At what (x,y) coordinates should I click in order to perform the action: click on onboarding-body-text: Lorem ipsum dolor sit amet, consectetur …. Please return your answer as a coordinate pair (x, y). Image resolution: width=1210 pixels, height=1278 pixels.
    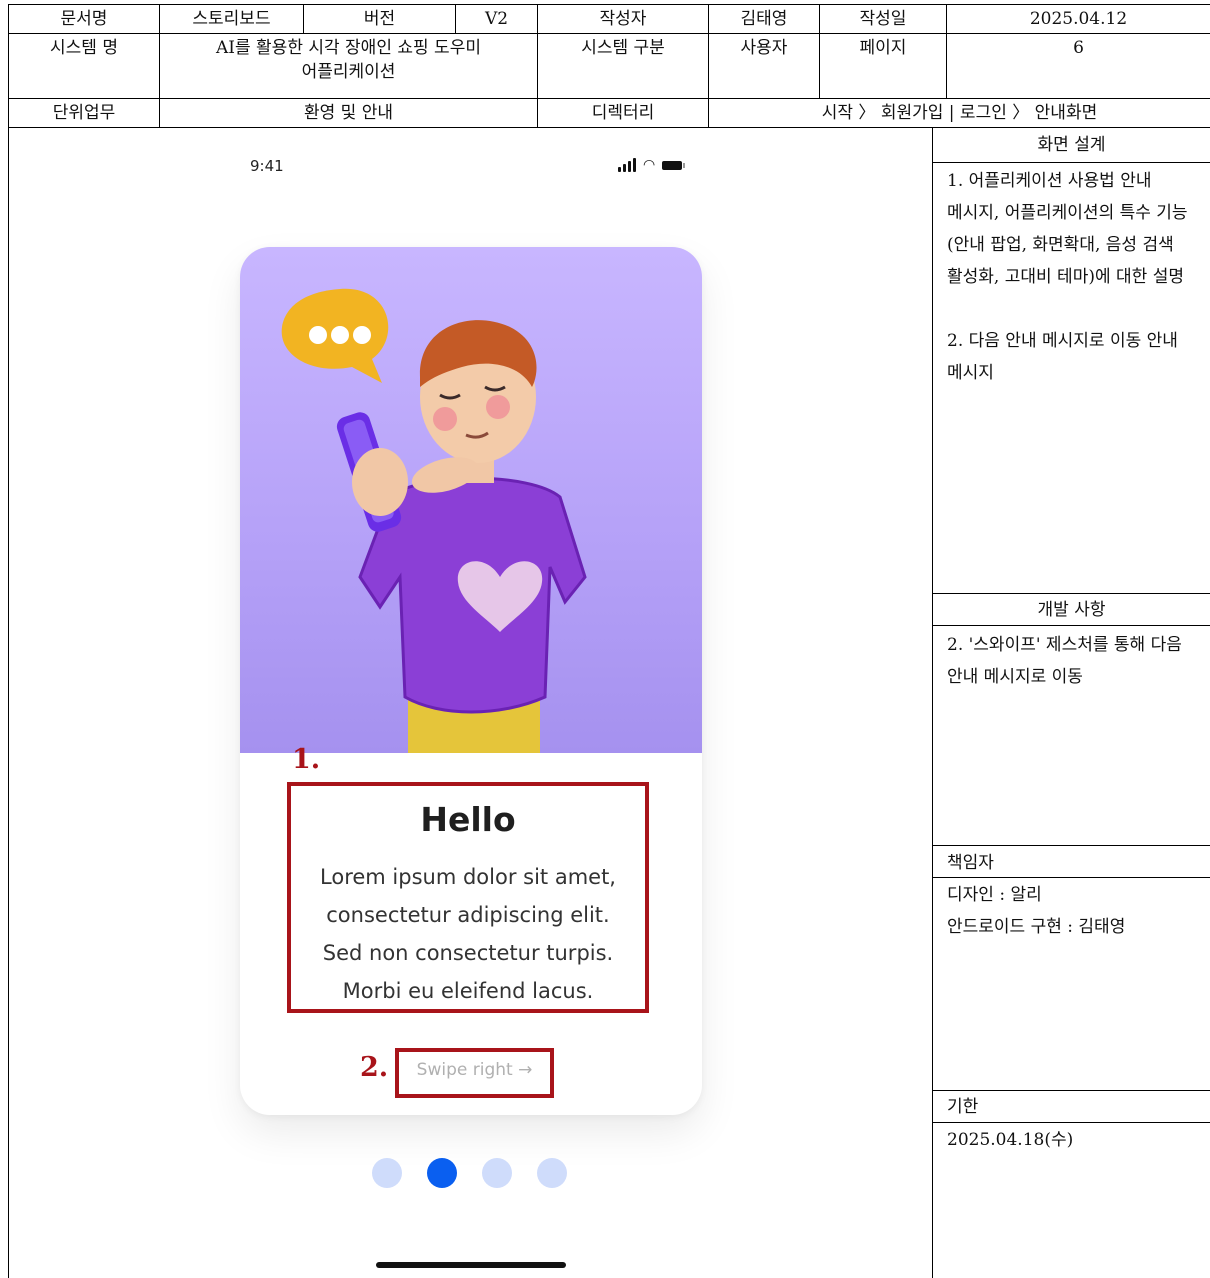
    Looking at the image, I should click on (468, 934).